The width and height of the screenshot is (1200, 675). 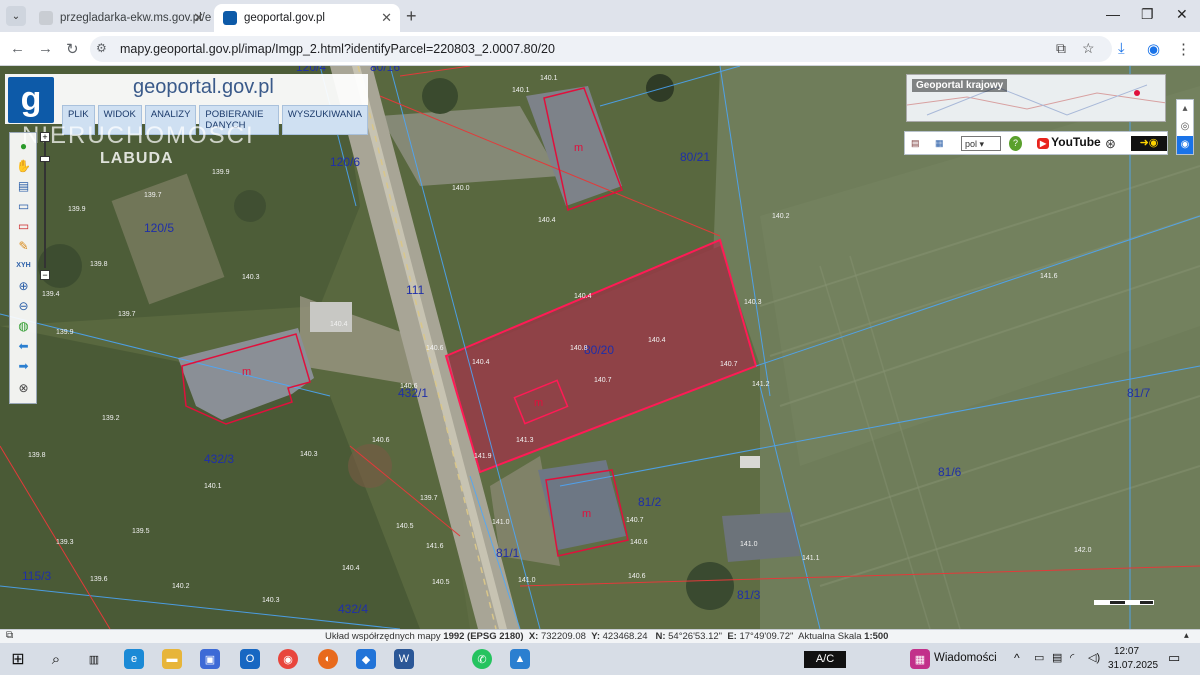 I want to click on zoom-minus-icon: −, so click(x=45, y=275).